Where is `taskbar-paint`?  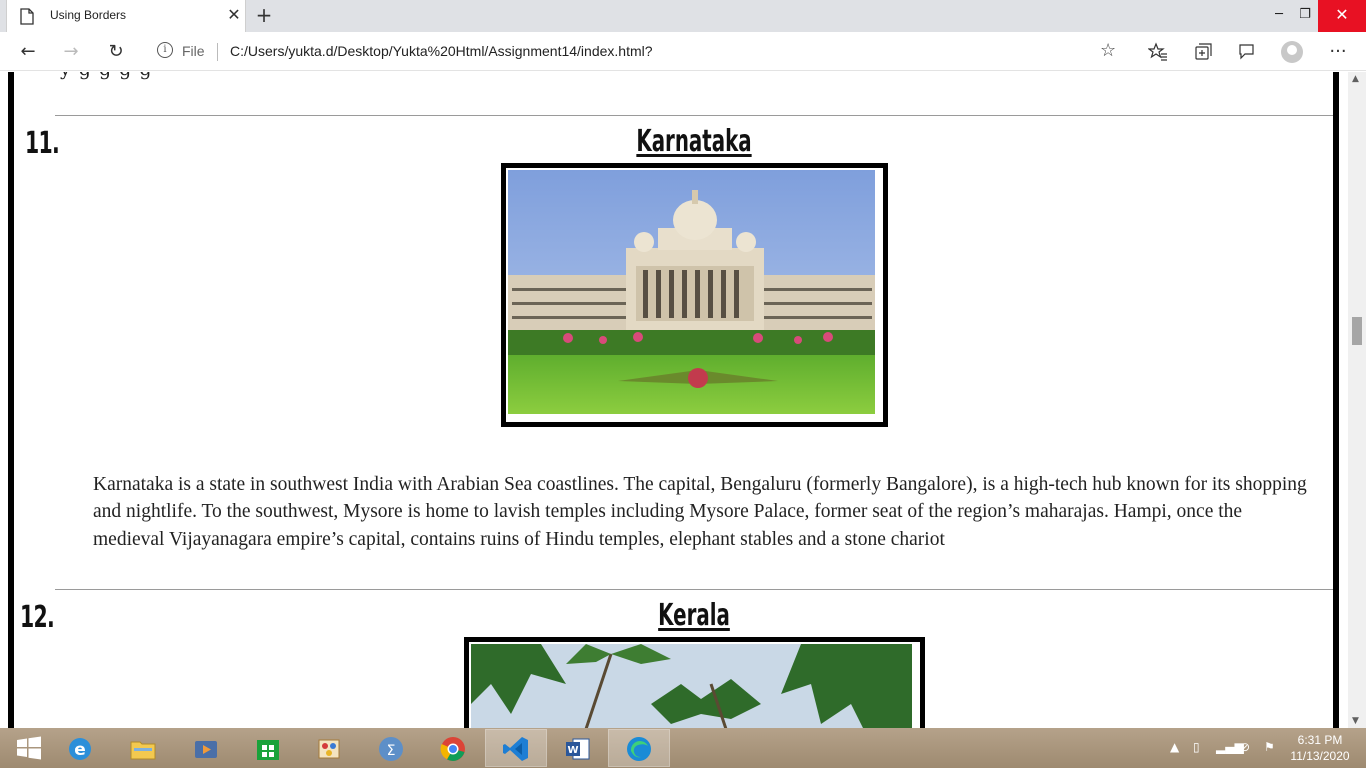 taskbar-paint is located at coordinates (329, 748).